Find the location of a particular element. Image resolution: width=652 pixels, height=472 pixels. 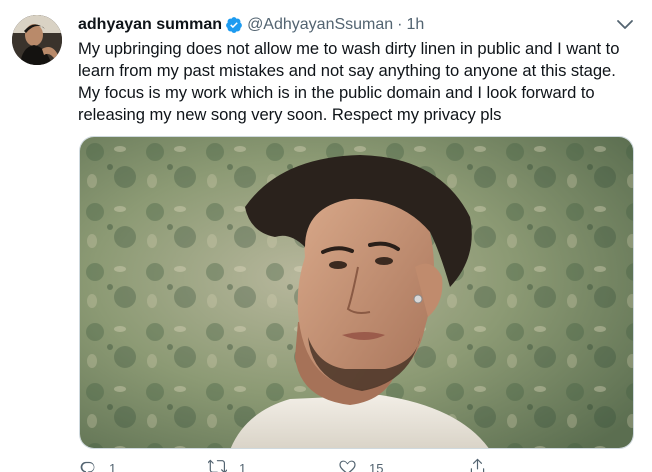

share-icon is located at coordinates (477, 464).